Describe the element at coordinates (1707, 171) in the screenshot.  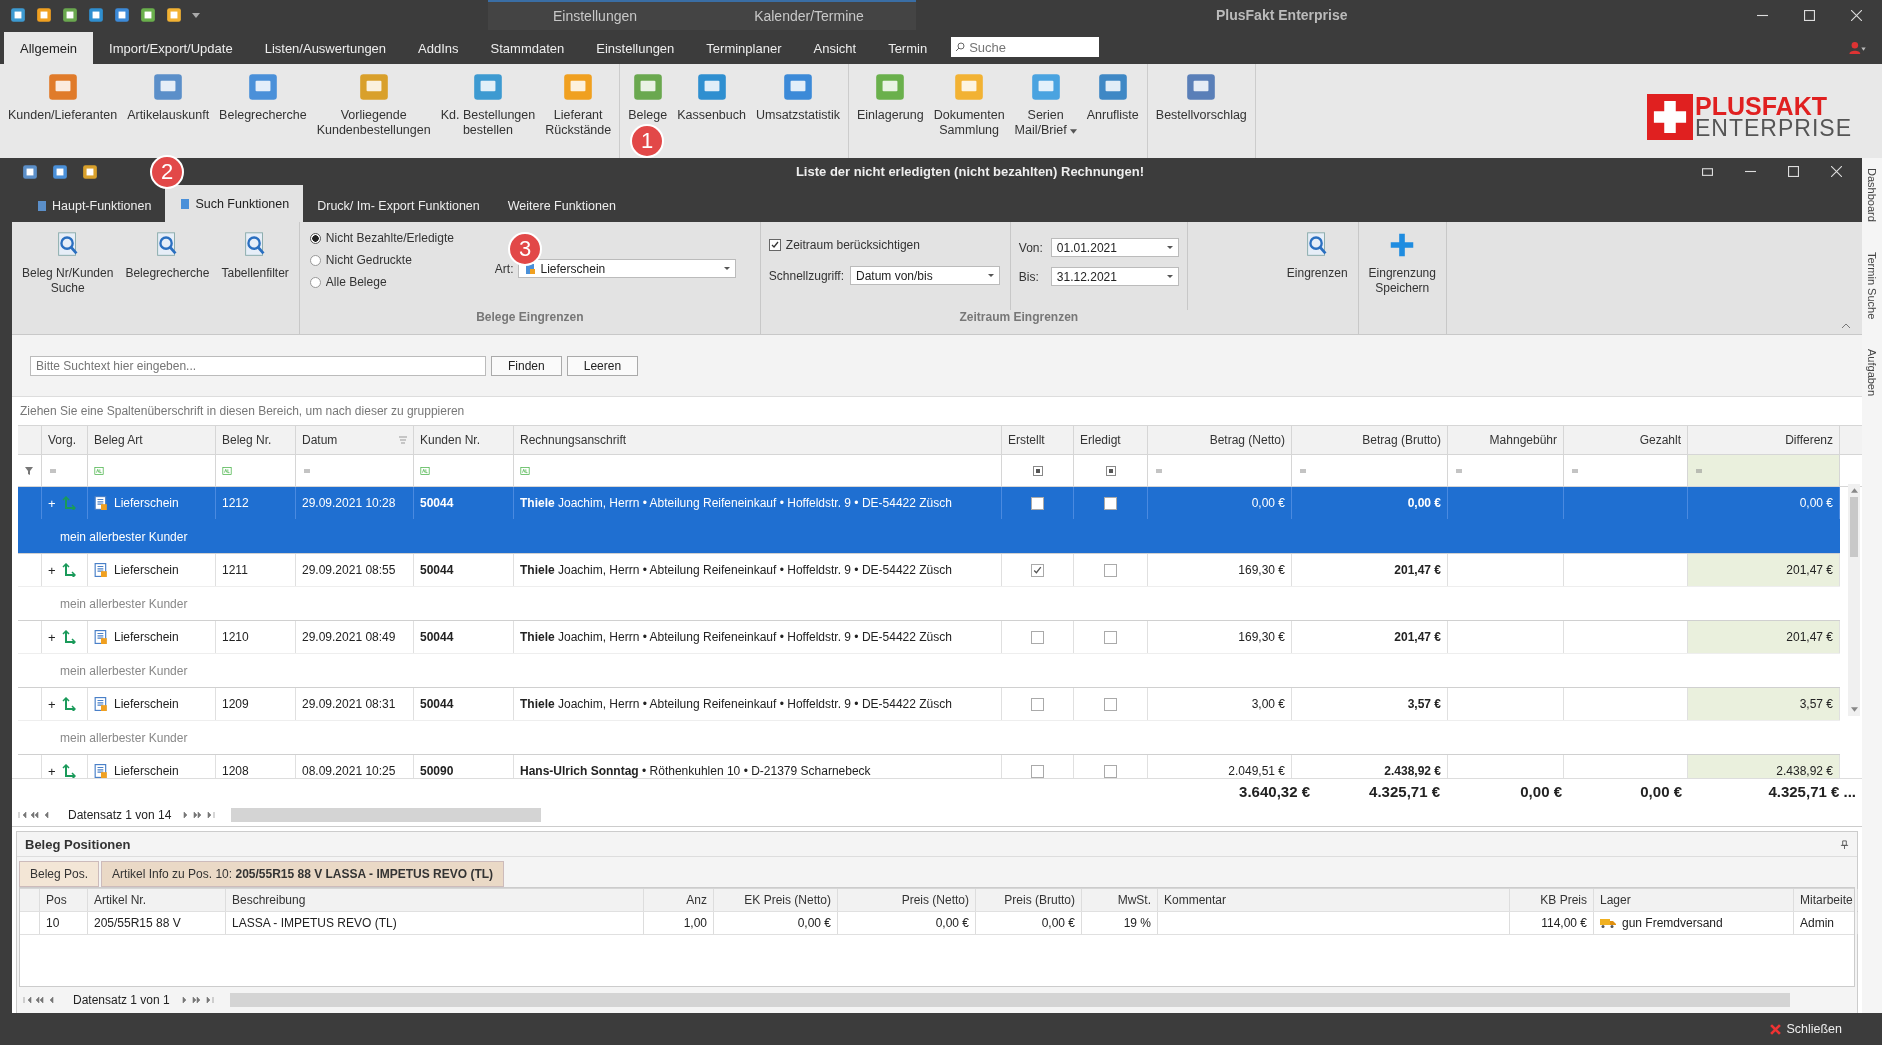
I see `restore-icon` at that location.